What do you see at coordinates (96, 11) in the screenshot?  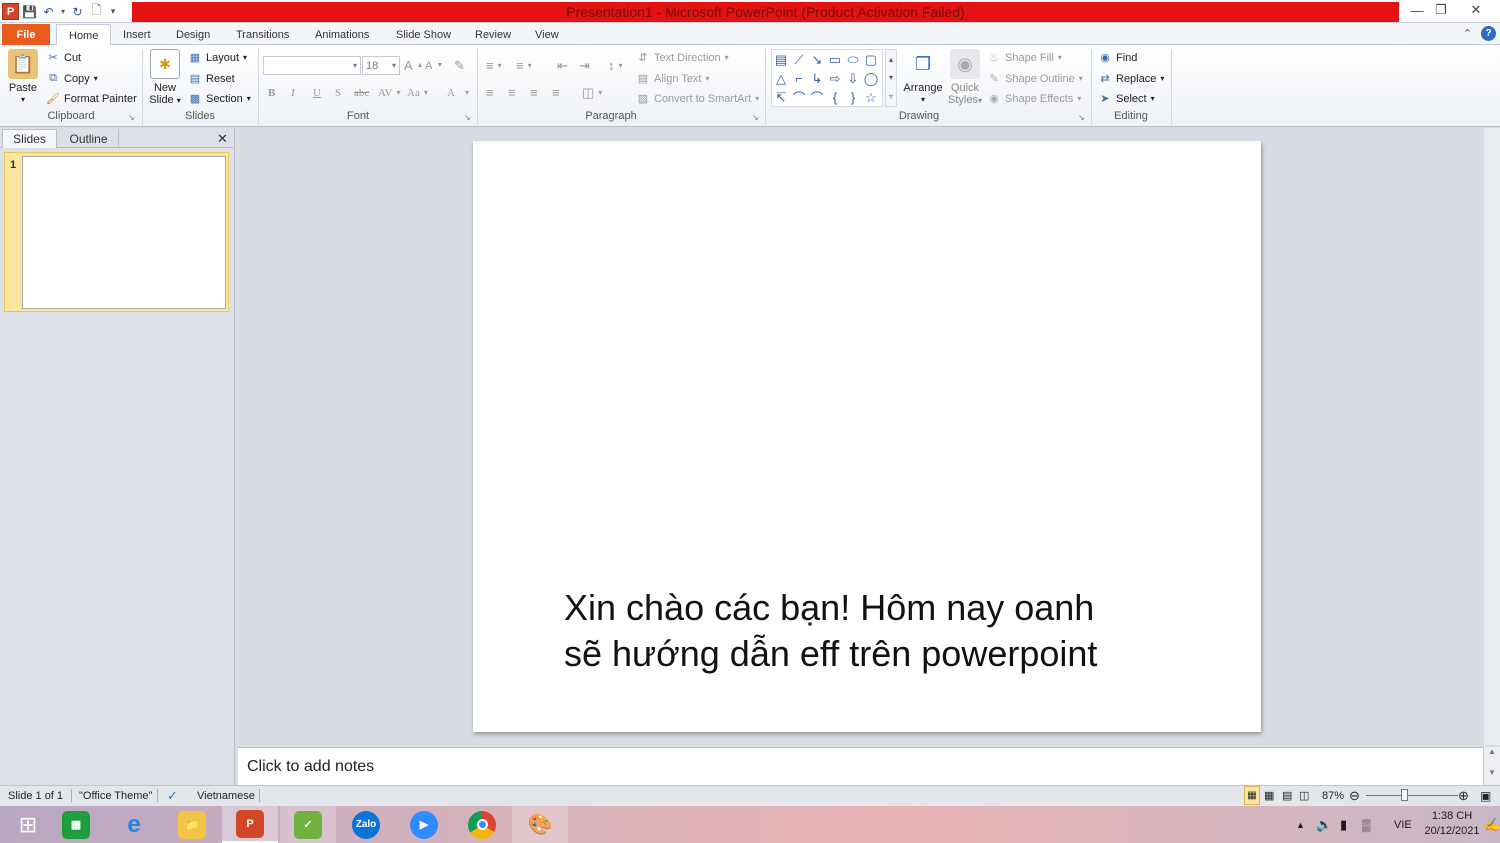 I see `new-document-icon: 🗋` at bounding box center [96, 11].